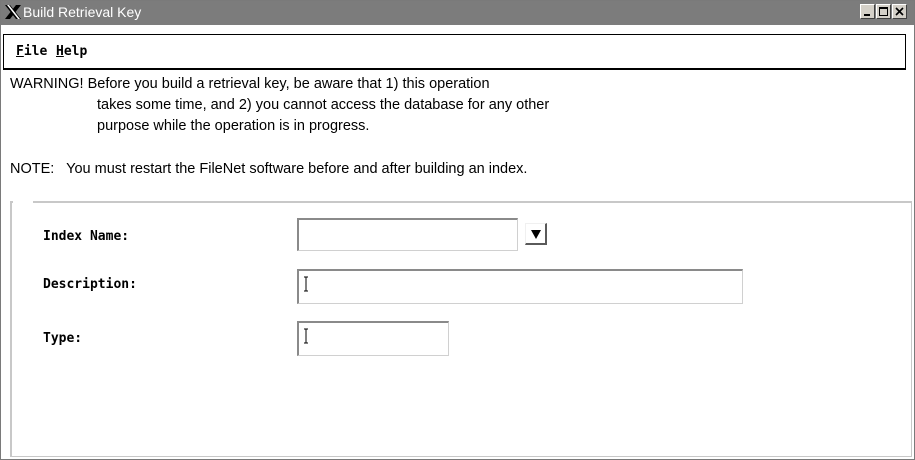 The height and width of the screenshot is (460, 915). What do you see at coordinates (71, 51) in the screenshot?
I see `menu-help: Help` at bounding box center [71, 51].